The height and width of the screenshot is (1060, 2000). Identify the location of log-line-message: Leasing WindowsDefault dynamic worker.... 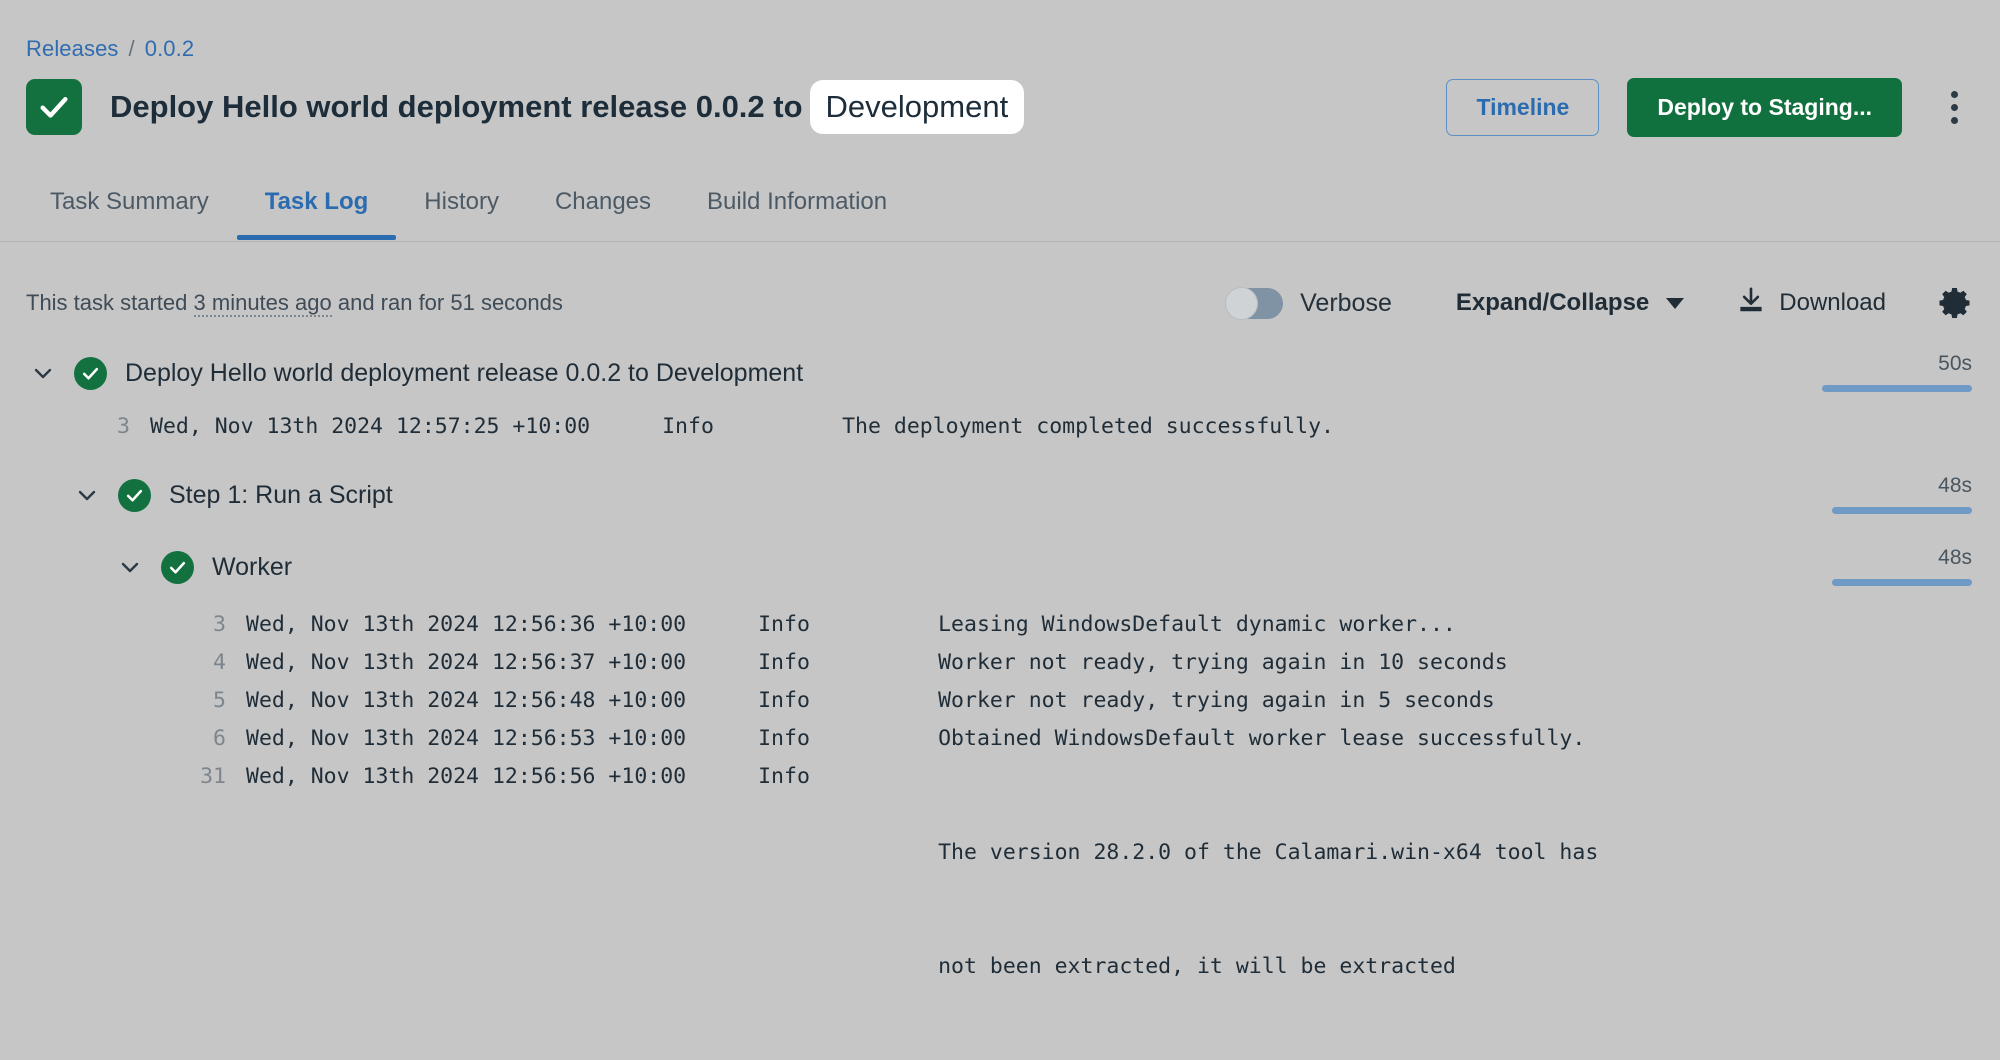
(1197, 624).